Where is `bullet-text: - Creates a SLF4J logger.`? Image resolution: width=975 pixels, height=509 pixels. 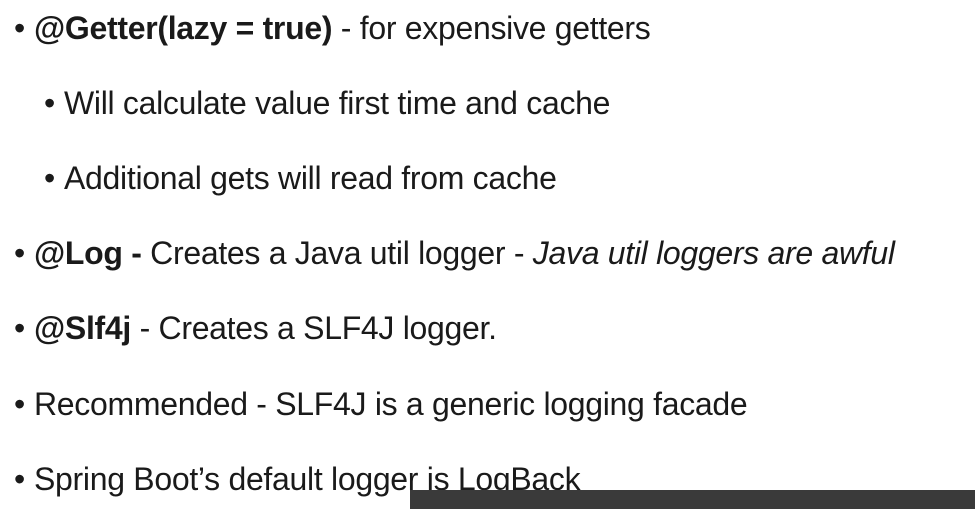
bullet-text: - Creates a SLF4J logger. is located at coordinates (313, 328).